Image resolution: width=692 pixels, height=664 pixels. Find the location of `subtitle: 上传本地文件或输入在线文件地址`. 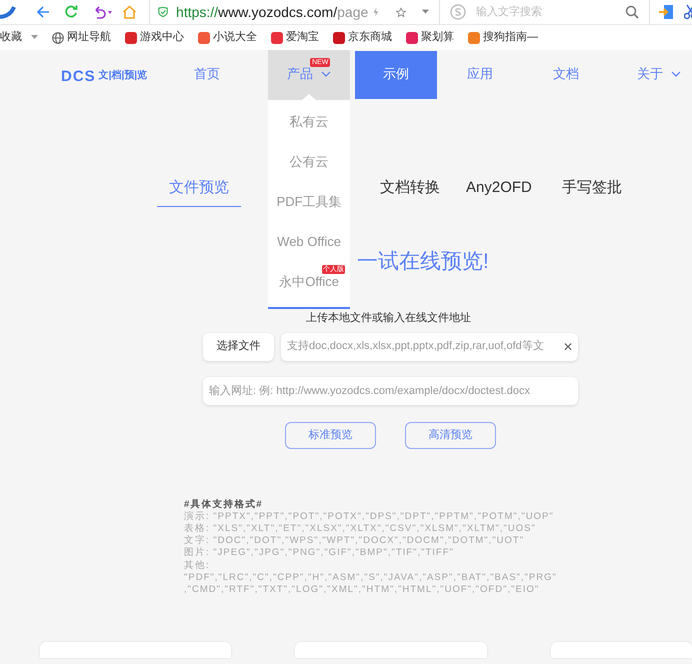

subtitle: 上传本地文件或输入在线文件地址 is located at coordinates (389, 318).